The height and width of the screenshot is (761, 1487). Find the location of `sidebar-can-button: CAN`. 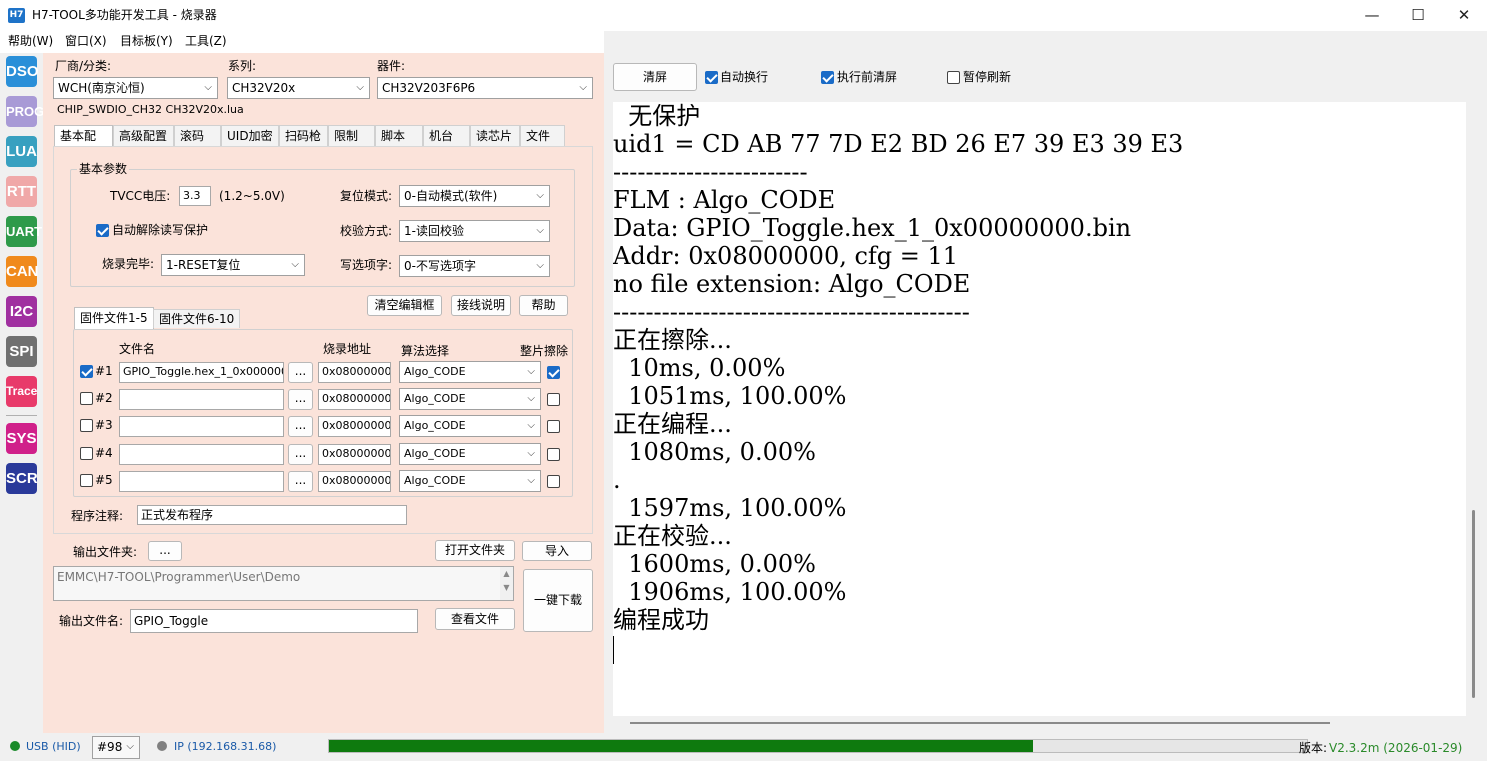

sidebar-can-button: CAN is located at coordinates (22, 271).